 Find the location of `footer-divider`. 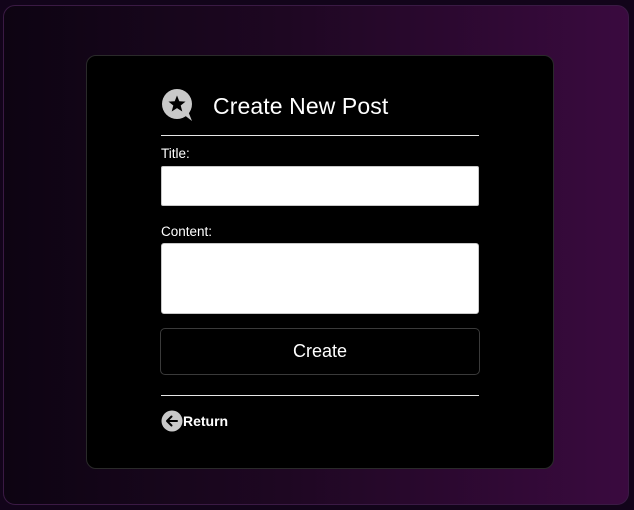

footer-divider is located at coordinates (320, 395).